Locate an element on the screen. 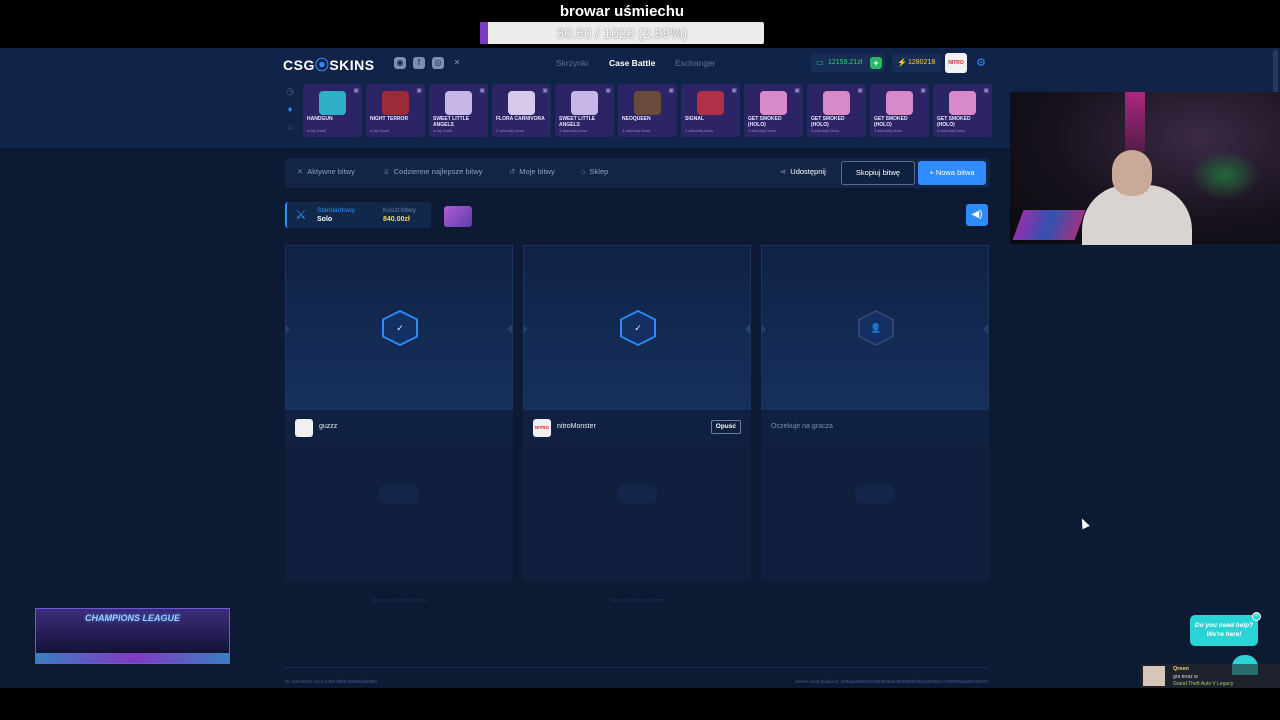 Image resolution: width=1280 pixels, height=720 pixels. star-icon: ☆ is located at coordinates (290, 131).